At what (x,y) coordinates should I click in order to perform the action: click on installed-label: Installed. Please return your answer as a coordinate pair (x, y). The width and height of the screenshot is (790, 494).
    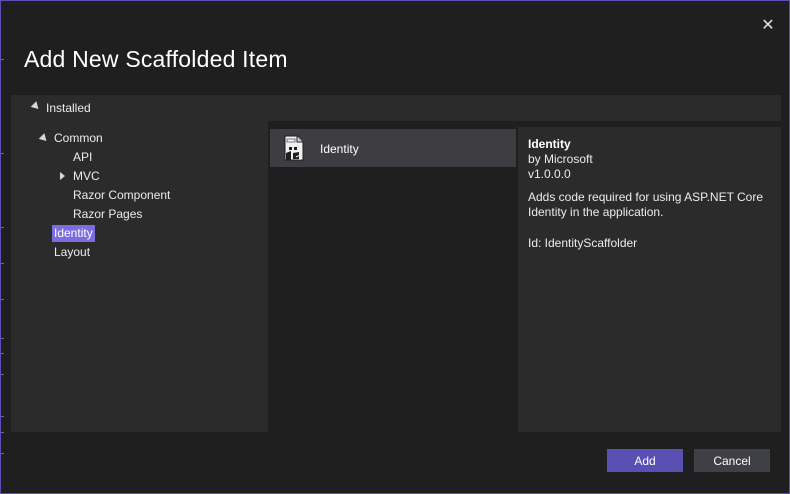
    Looking at the image, I should click on (68, 108).